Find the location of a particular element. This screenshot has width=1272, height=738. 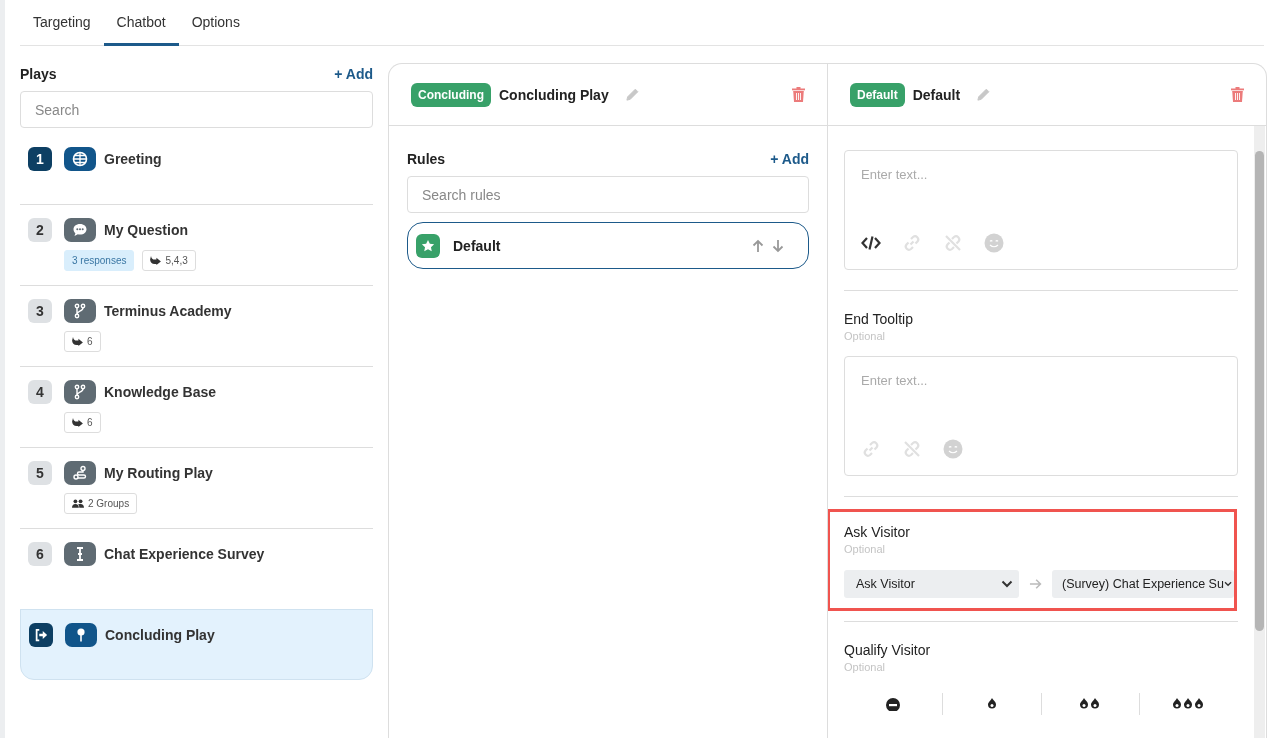

panel-title: Default is located at coordinates (936, 94).